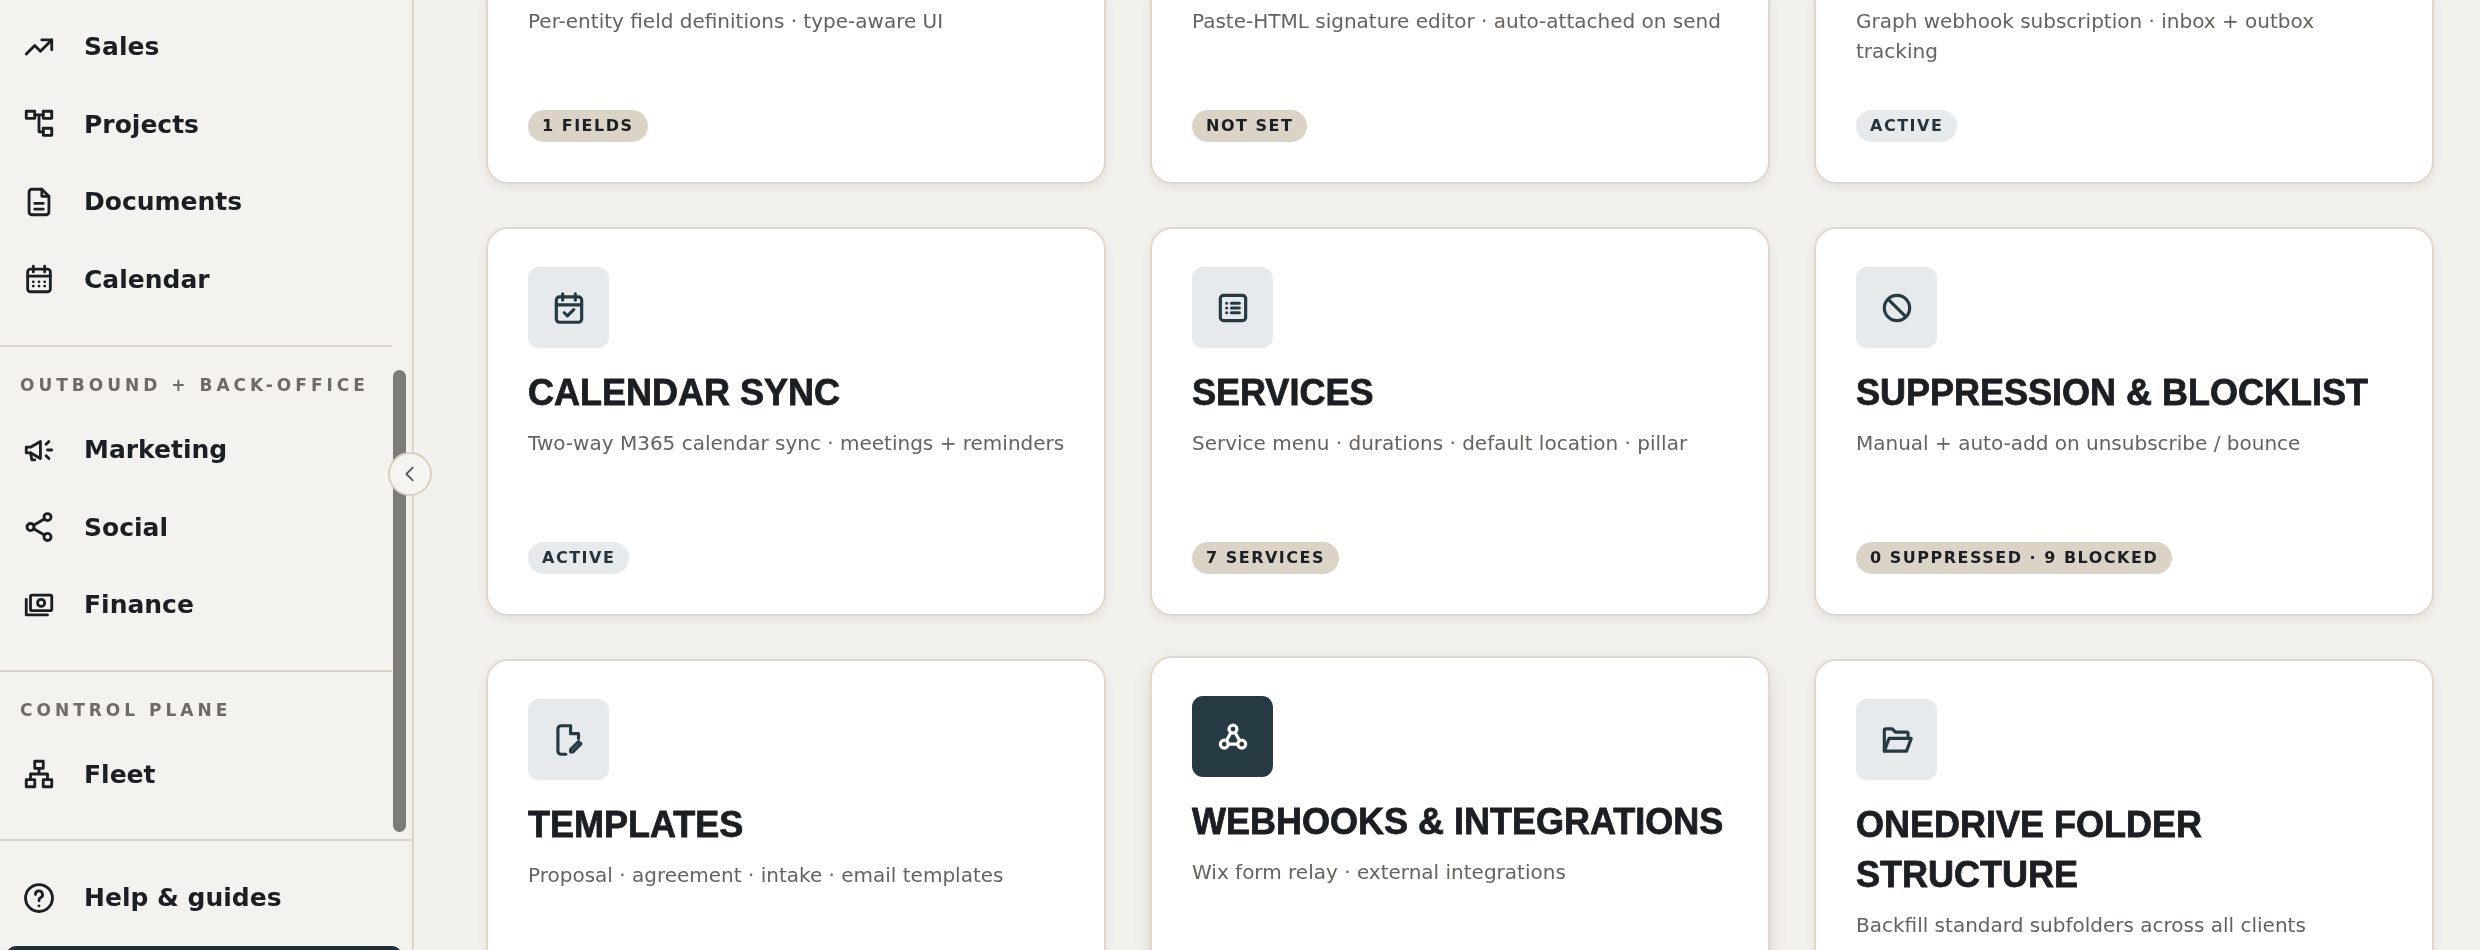 This screenshot has width=2480, height=950. What do you see at coordinates (126, 710) in the screenshot?
I see `section-heading: CONTROL PLANE` at bounding box center [126, 710].